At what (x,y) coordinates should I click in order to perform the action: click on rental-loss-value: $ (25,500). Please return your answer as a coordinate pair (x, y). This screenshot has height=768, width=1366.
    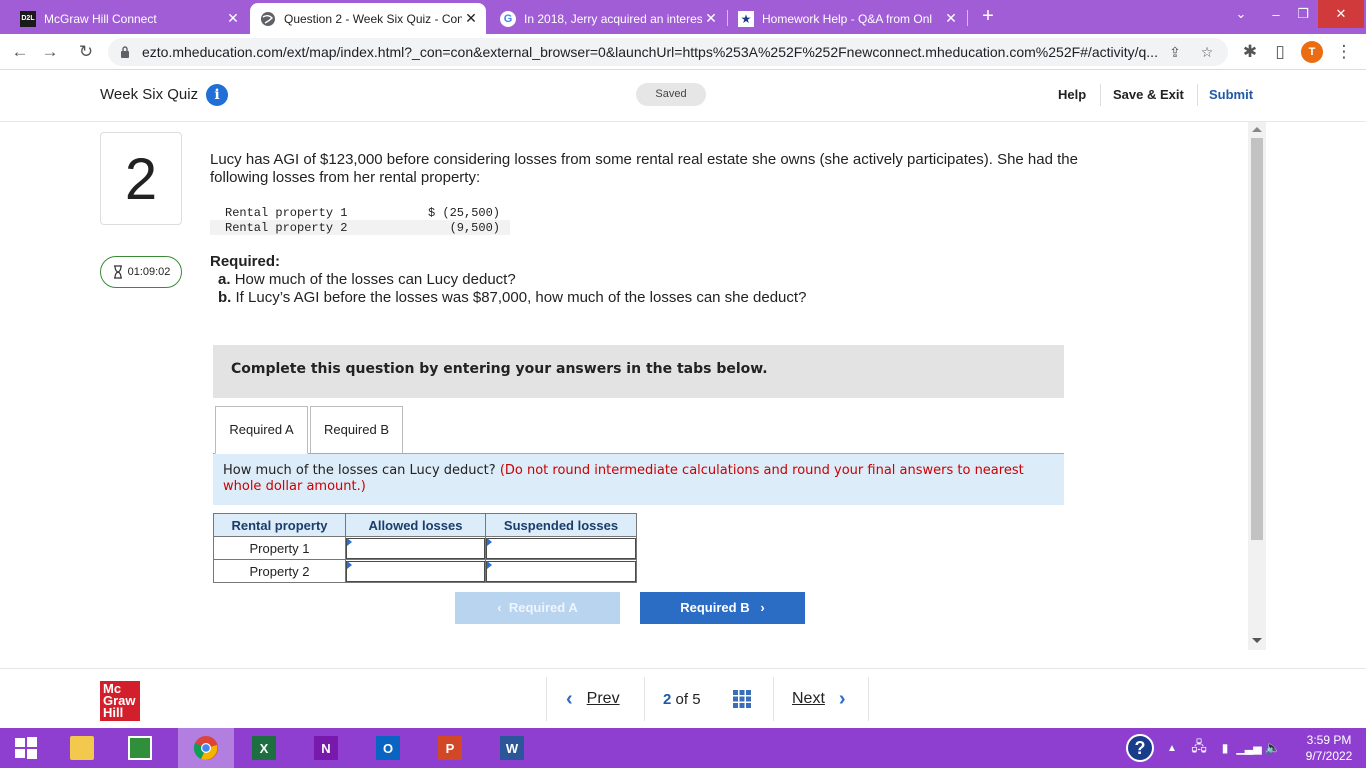
    Looking at the image, I should click on (463, 213).